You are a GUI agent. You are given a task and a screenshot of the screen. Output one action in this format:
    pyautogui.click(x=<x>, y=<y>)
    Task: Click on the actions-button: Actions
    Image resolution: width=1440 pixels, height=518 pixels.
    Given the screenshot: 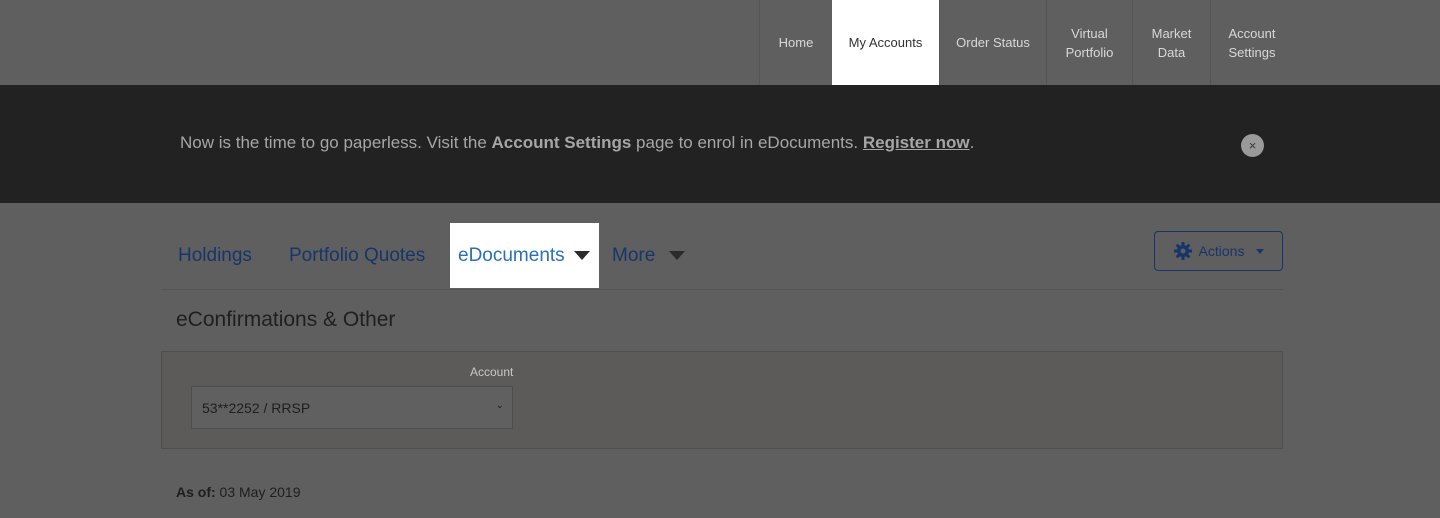 What is the action you would take?
    pyautogui.click(x=1218, y=251)
    